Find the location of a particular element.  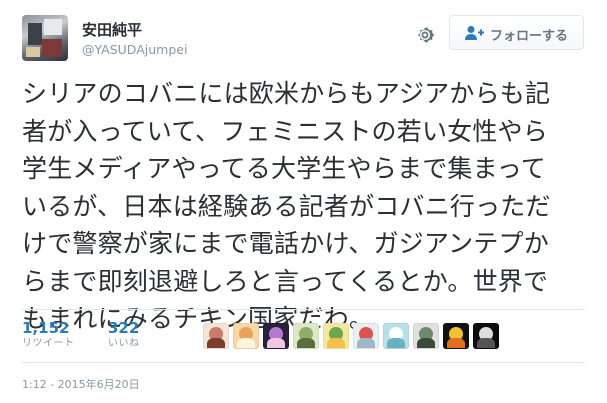

gear-icon is located at coordinates (425, 35).